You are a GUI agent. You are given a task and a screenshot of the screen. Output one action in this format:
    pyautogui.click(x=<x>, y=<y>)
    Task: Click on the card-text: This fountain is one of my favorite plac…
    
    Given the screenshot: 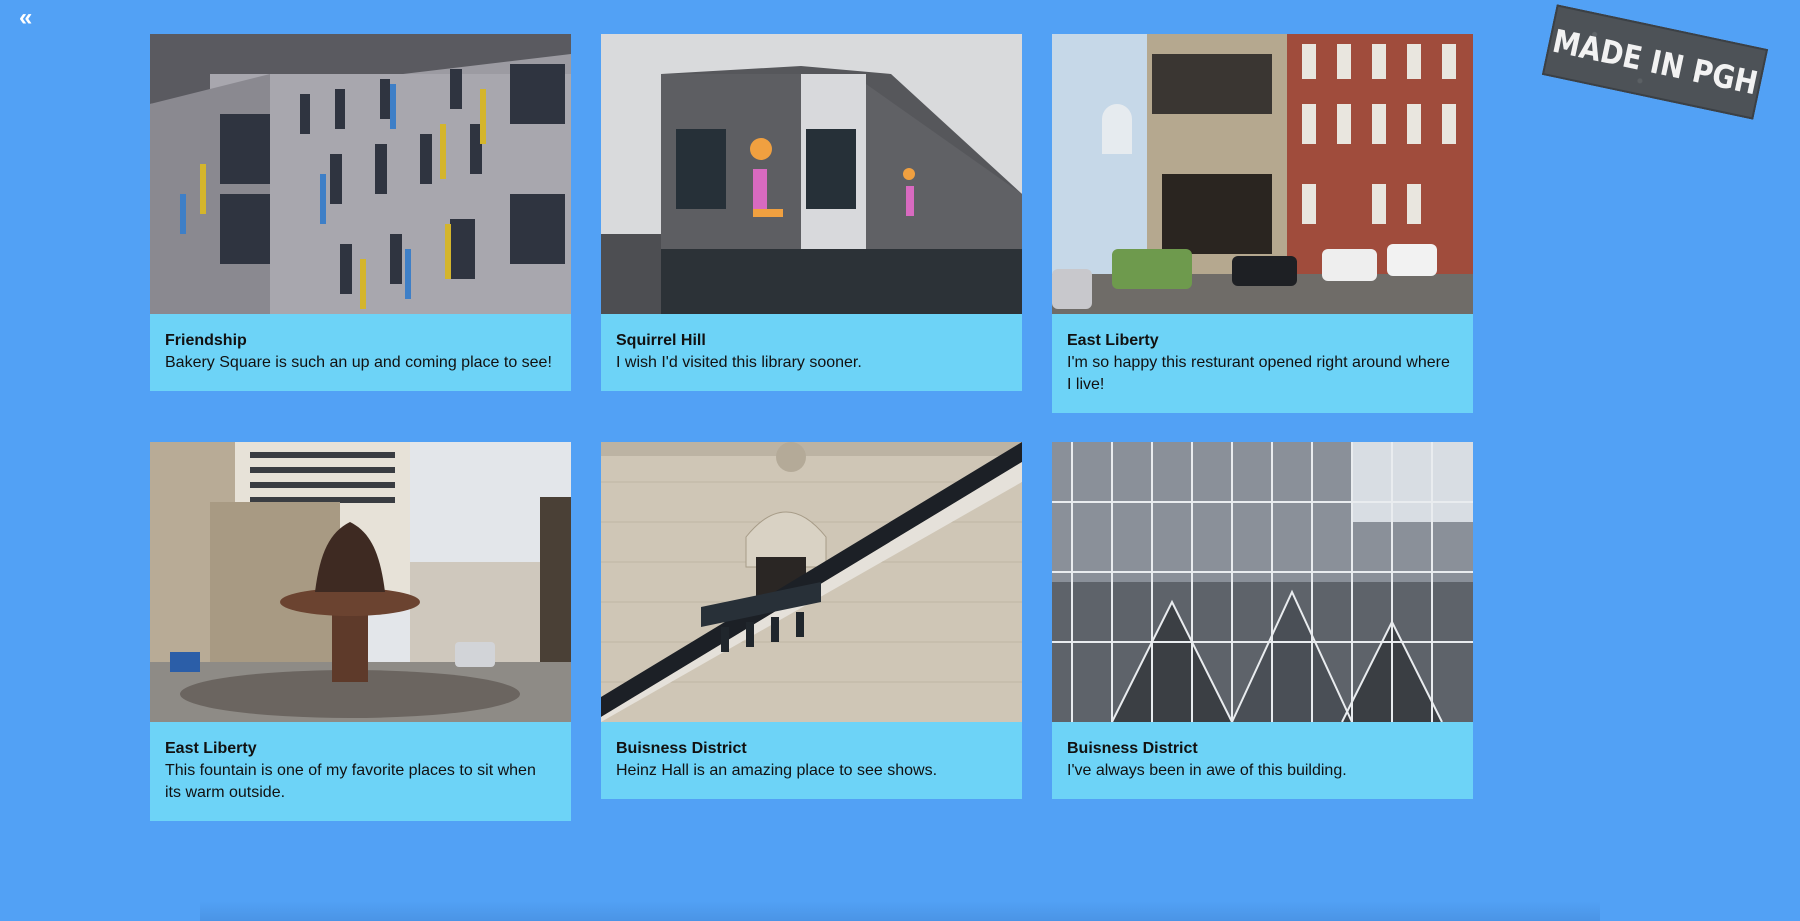 What is the action you would take?
    pyautogui.click(x=350, y=781)
    